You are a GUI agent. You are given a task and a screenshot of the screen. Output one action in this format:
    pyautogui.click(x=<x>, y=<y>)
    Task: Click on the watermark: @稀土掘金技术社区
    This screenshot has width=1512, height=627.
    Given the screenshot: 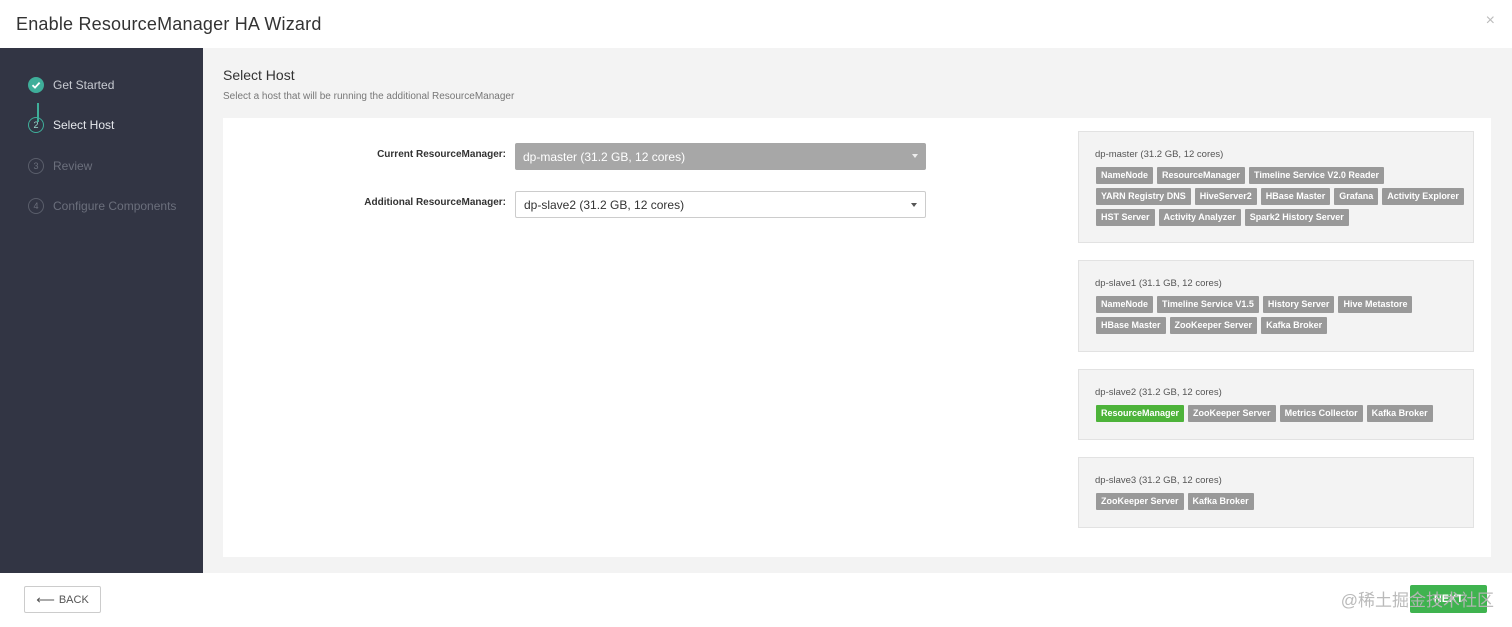 What is the action you would take?
    pyautogui.click(x=1417, y=600)
    